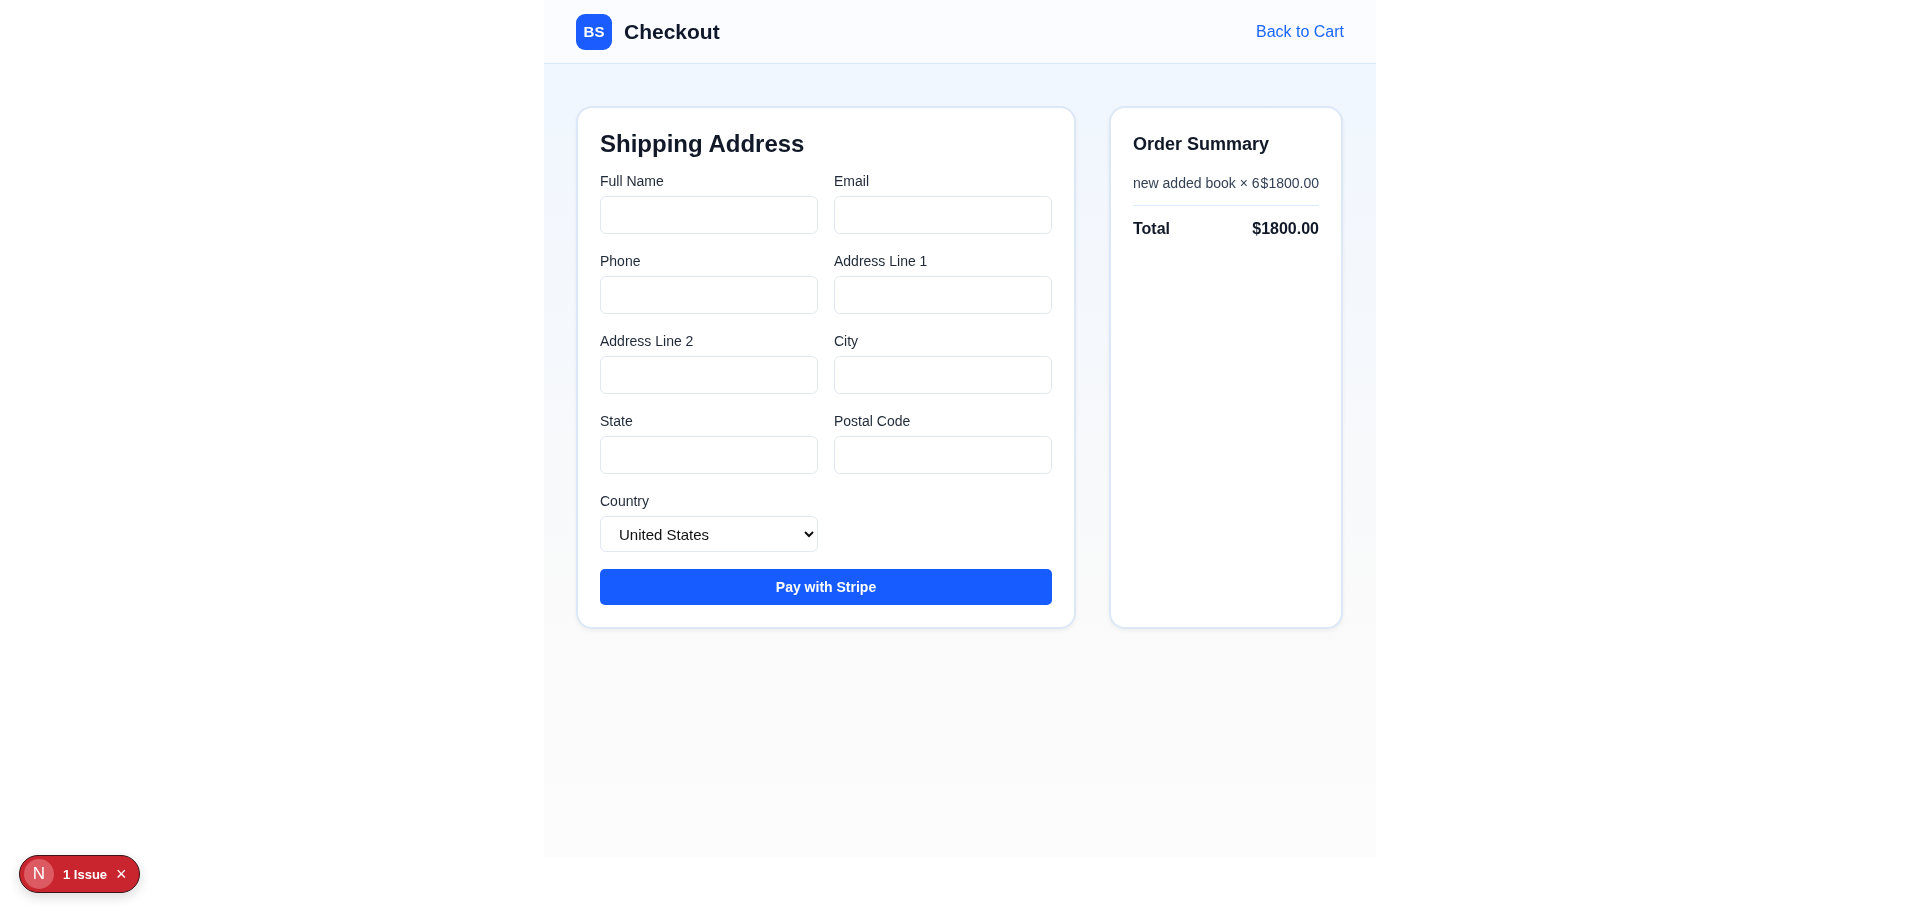 This screenshot has height=911, width=1920. Describe the element at coordinates (39, 874) in the screenshot. I see `logo: N` at that location.